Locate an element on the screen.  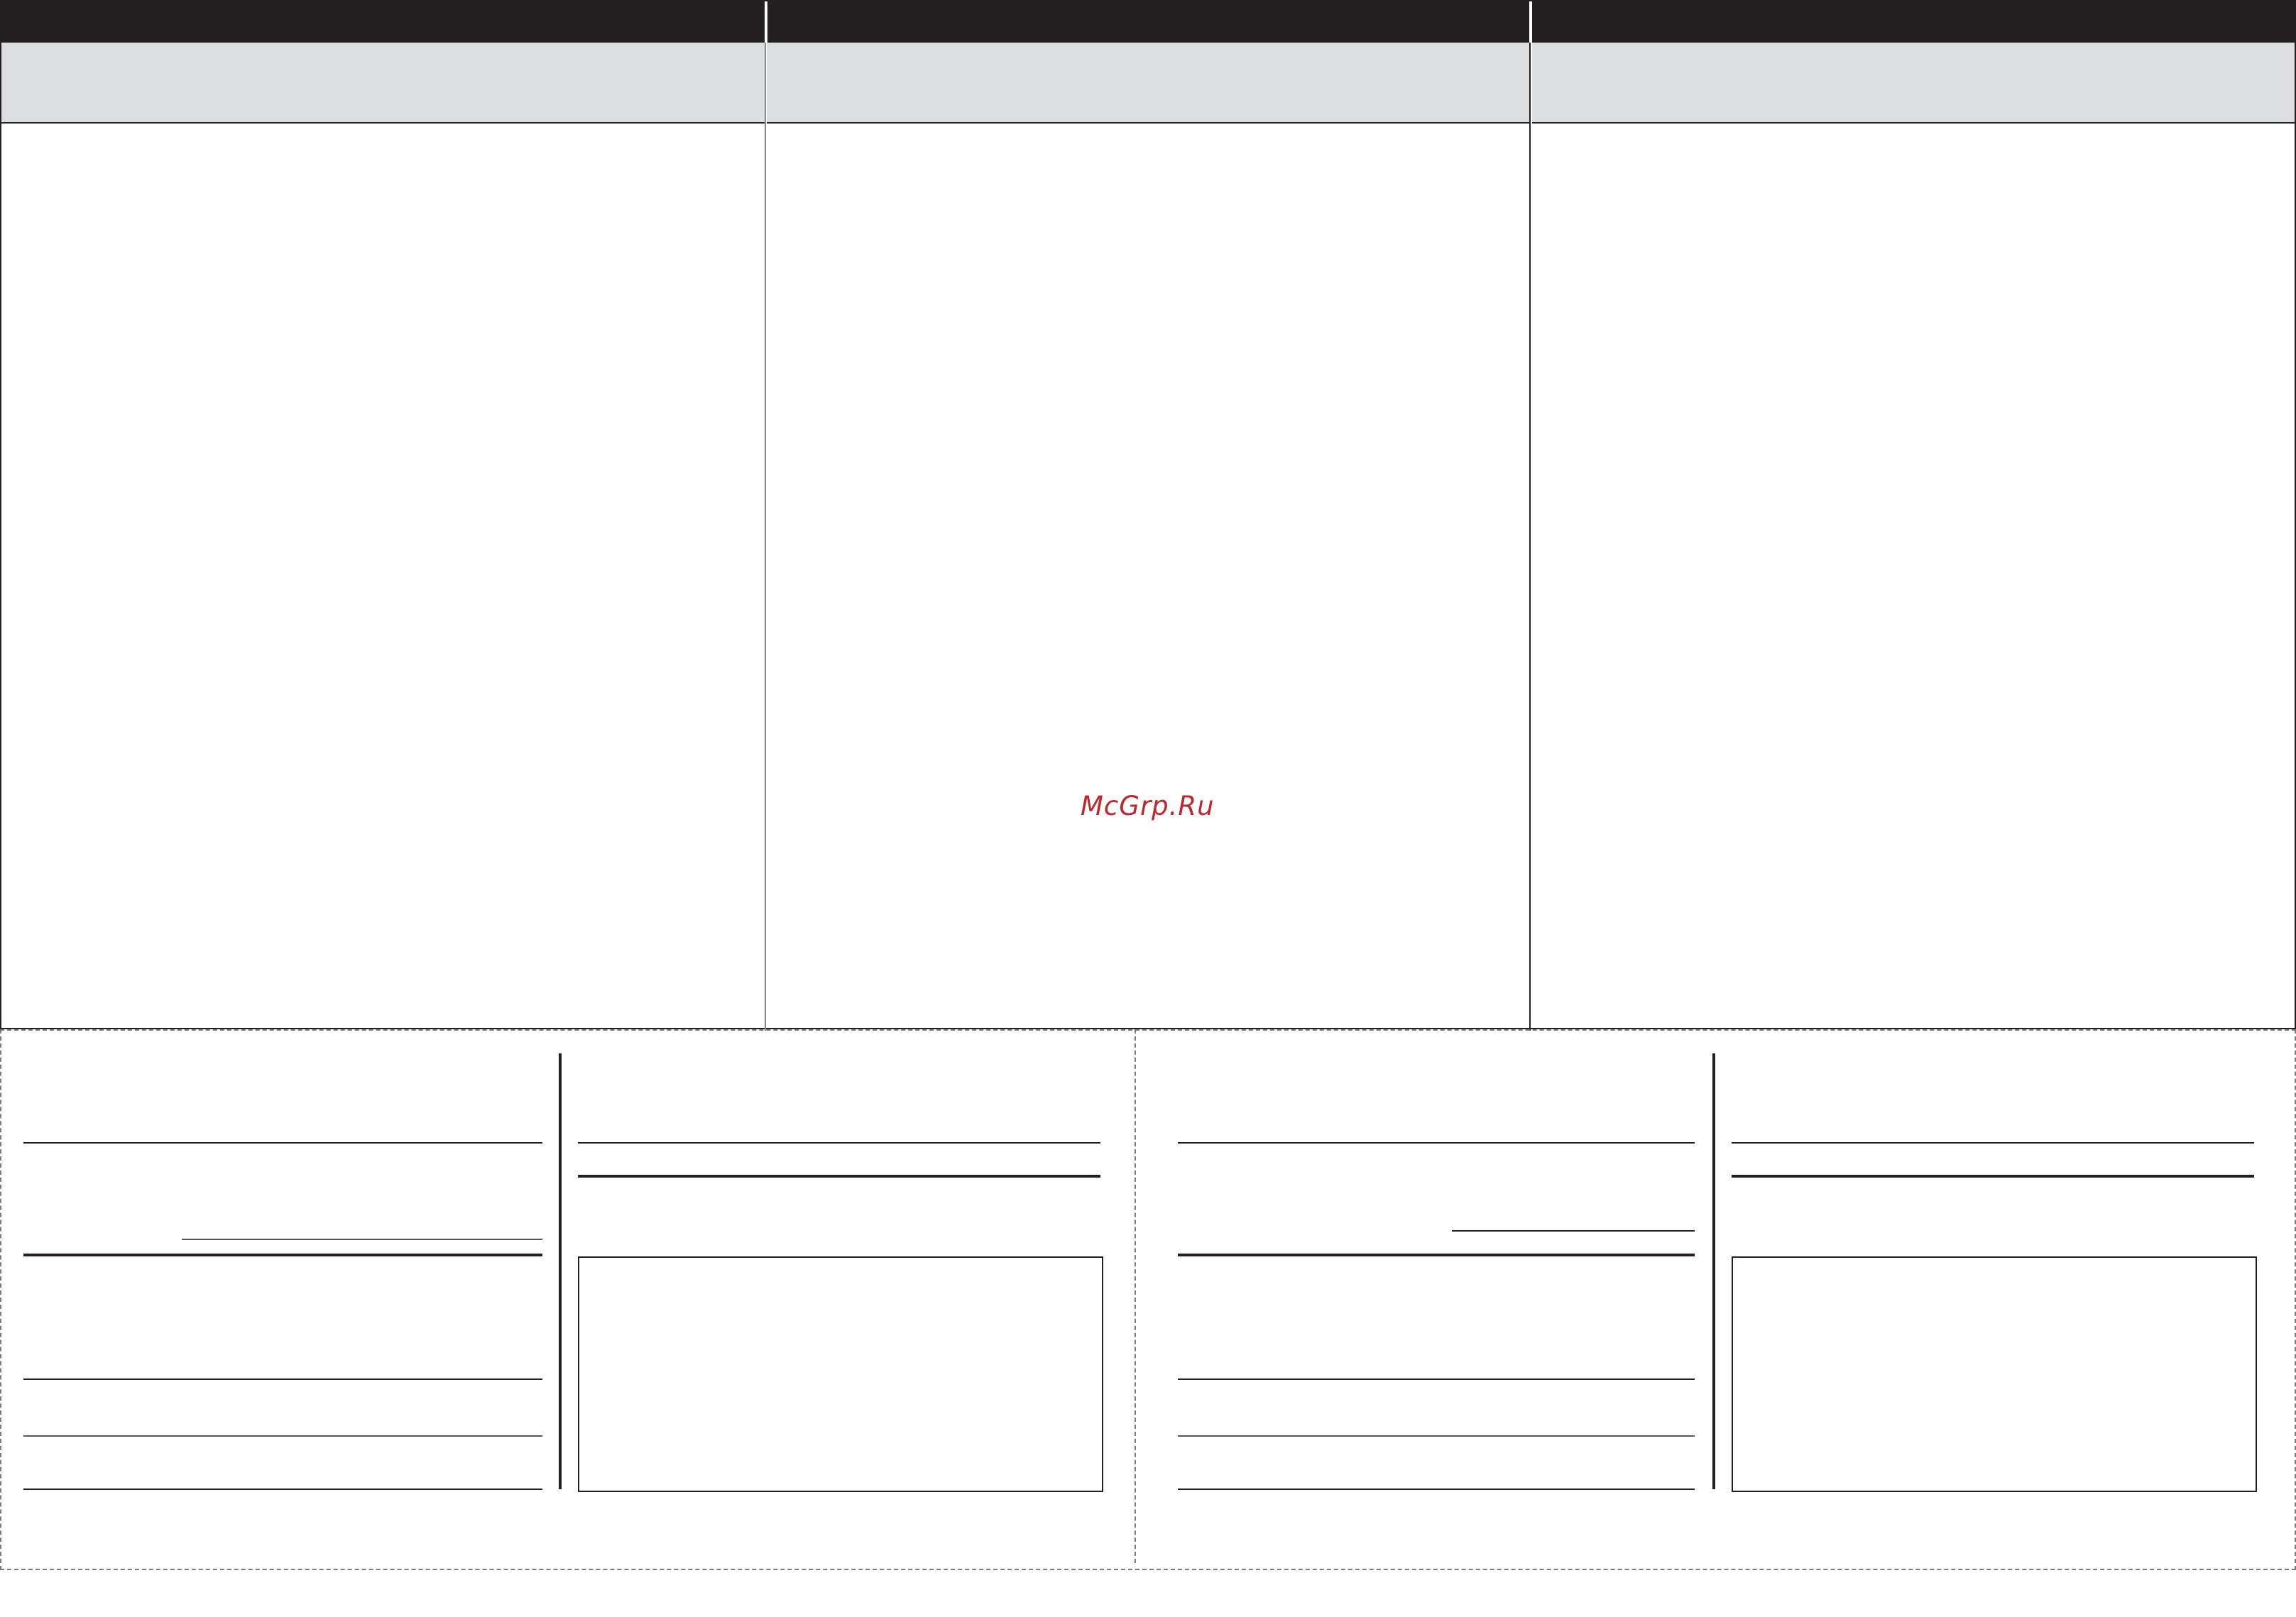
watermark-text: McGrp.Ru is located at coordinates (1148, 806).